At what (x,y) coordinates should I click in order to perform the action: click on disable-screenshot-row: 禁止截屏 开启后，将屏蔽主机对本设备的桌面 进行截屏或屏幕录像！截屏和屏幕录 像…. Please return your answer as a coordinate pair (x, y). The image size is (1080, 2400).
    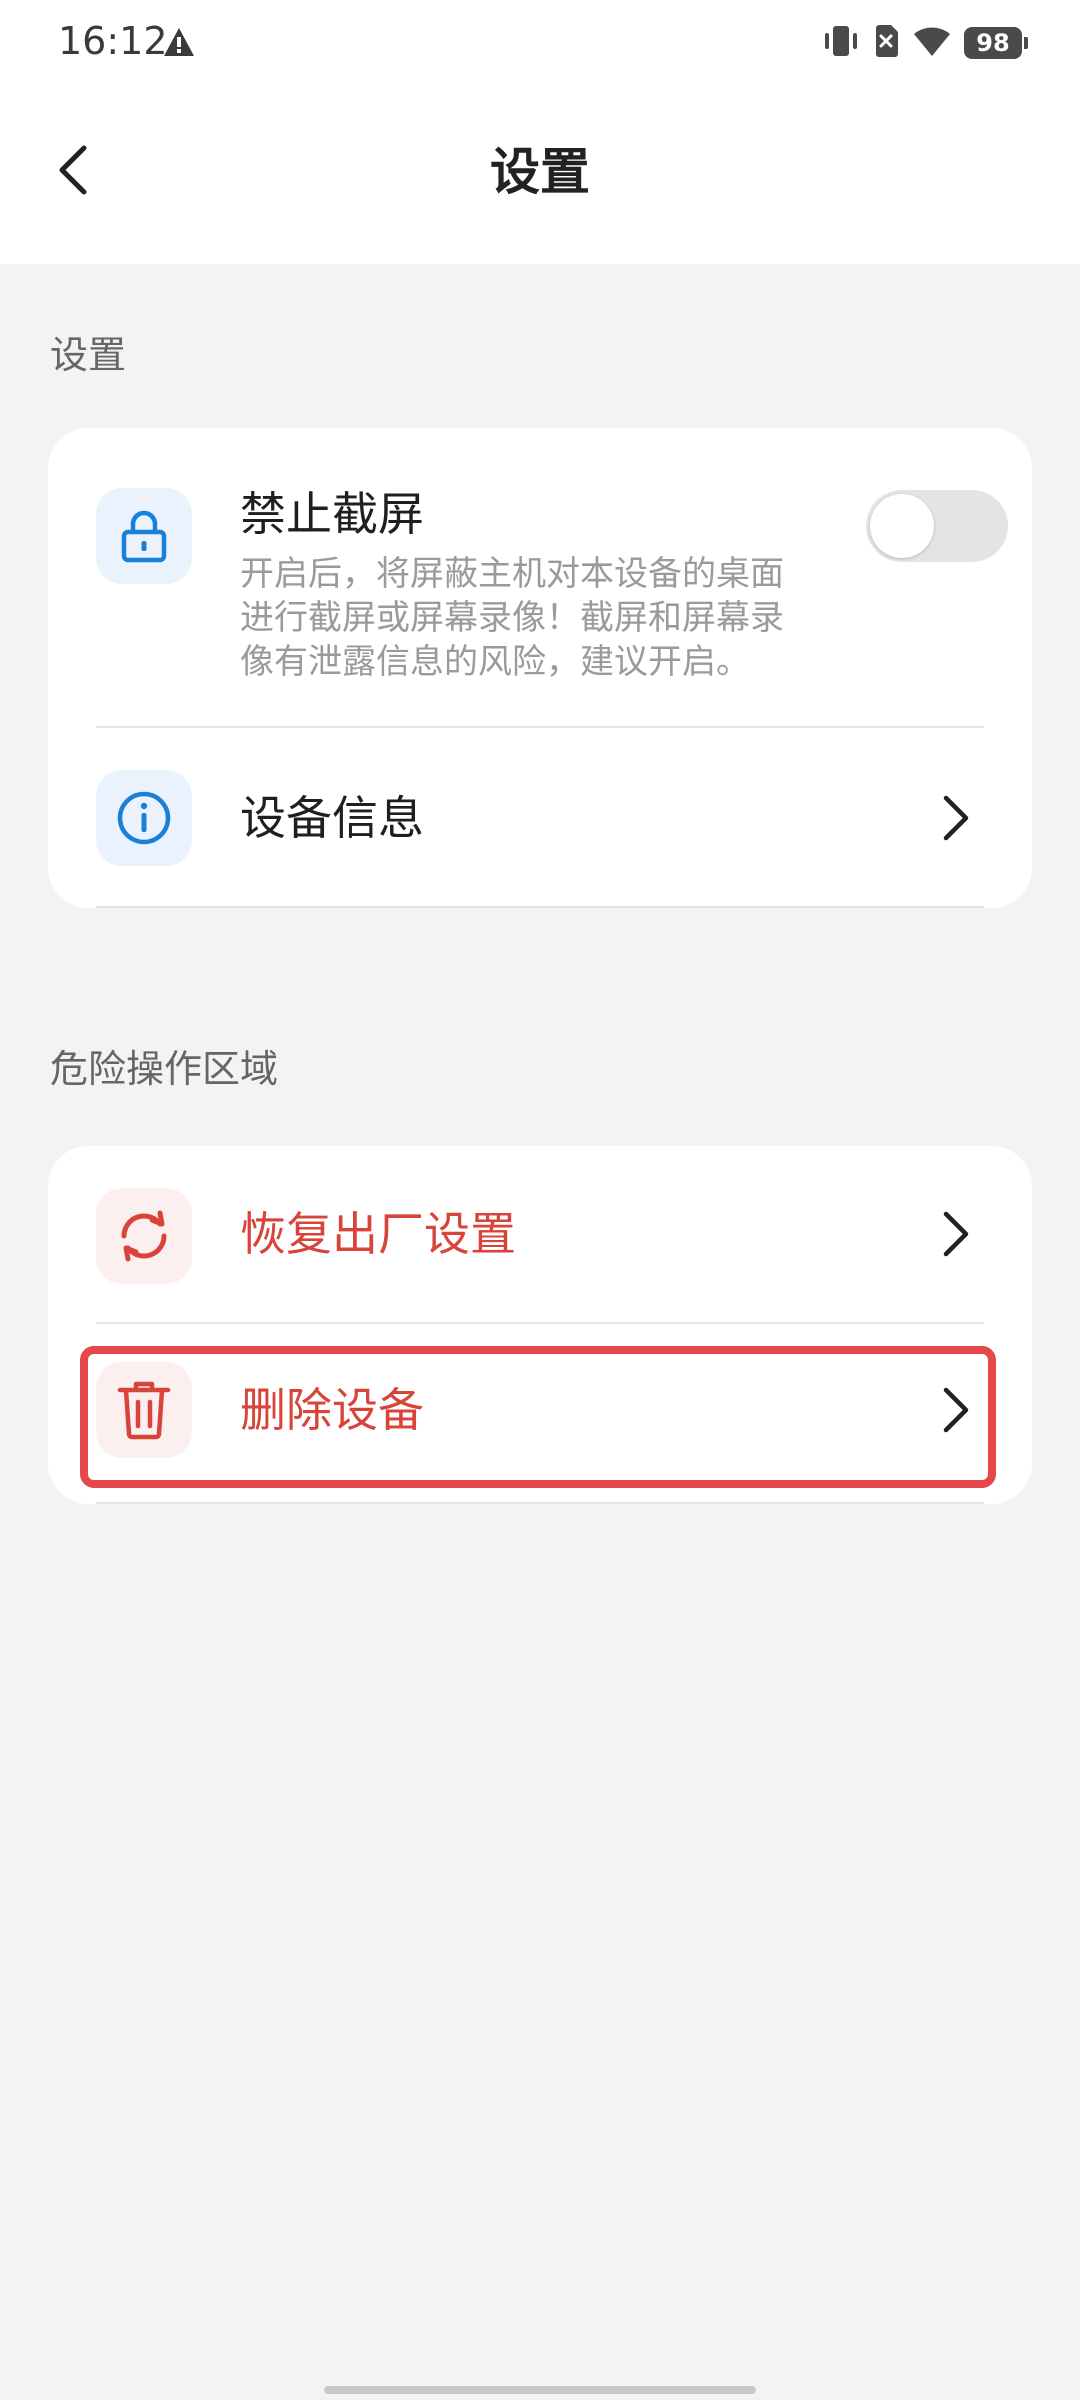
    Looking at the image, I should click on (540, 578).